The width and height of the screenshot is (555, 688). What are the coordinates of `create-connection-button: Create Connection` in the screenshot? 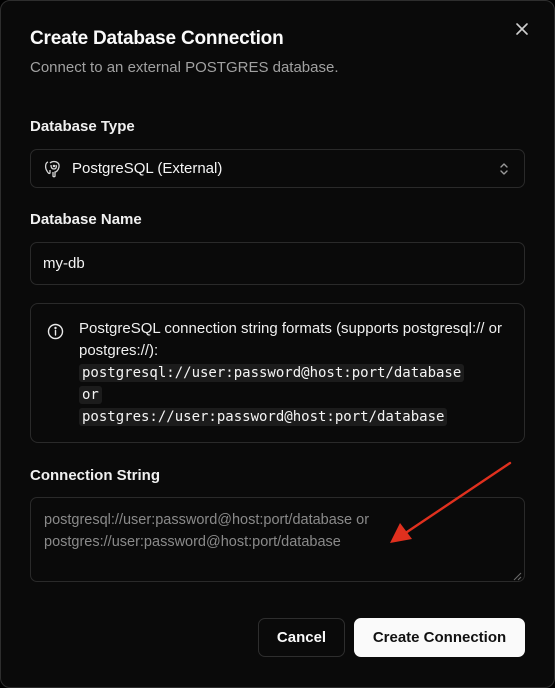 It's located at (439, 637).